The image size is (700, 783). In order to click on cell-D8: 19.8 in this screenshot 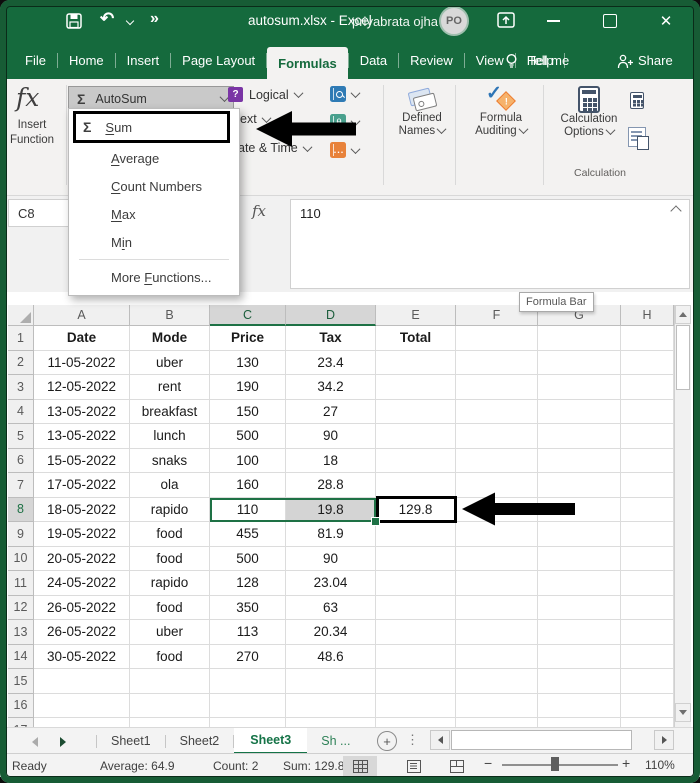, I will do `click(331, 509)`.